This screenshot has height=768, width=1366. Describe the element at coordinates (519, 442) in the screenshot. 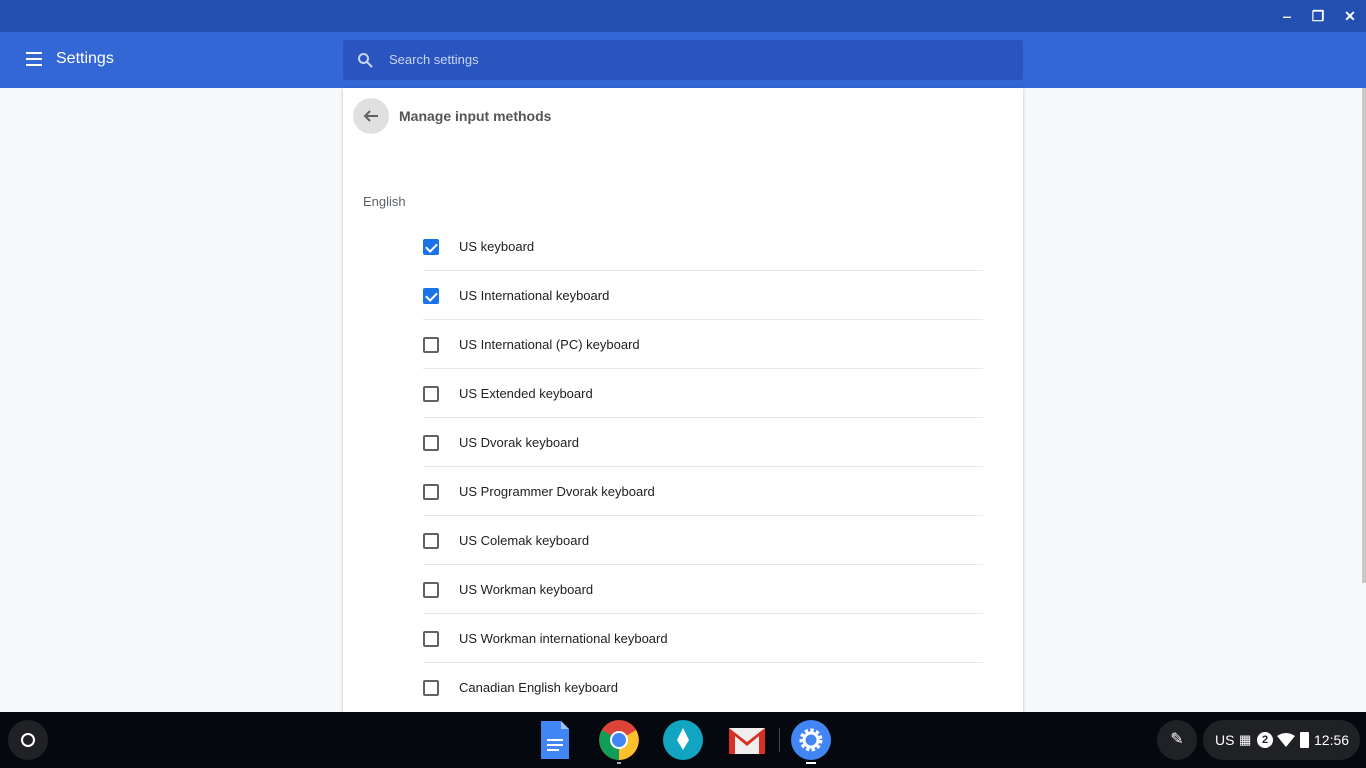

I see `input-method-label: US Dvorak keyboard` at that location.